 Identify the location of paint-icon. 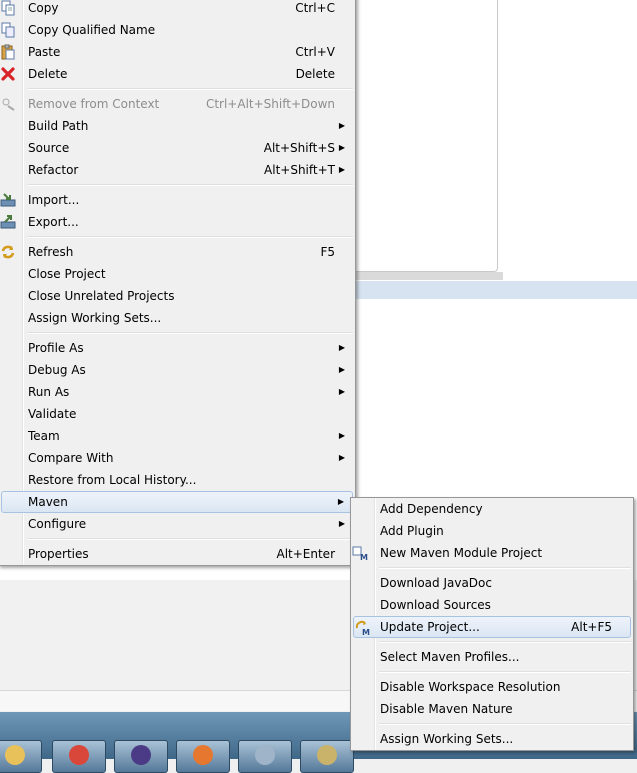
(327, 755).